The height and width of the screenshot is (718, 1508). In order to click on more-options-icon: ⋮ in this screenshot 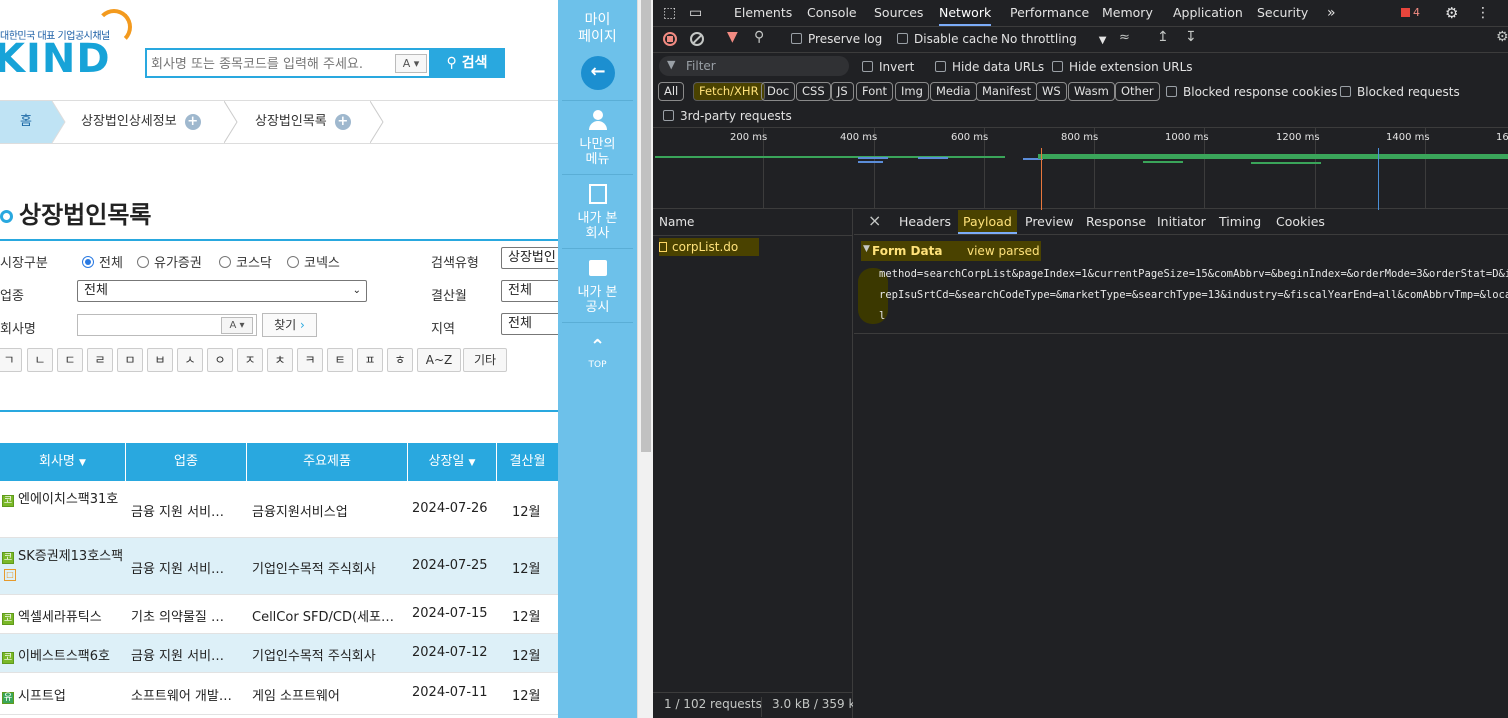, I will do `click(1483, 13)`.